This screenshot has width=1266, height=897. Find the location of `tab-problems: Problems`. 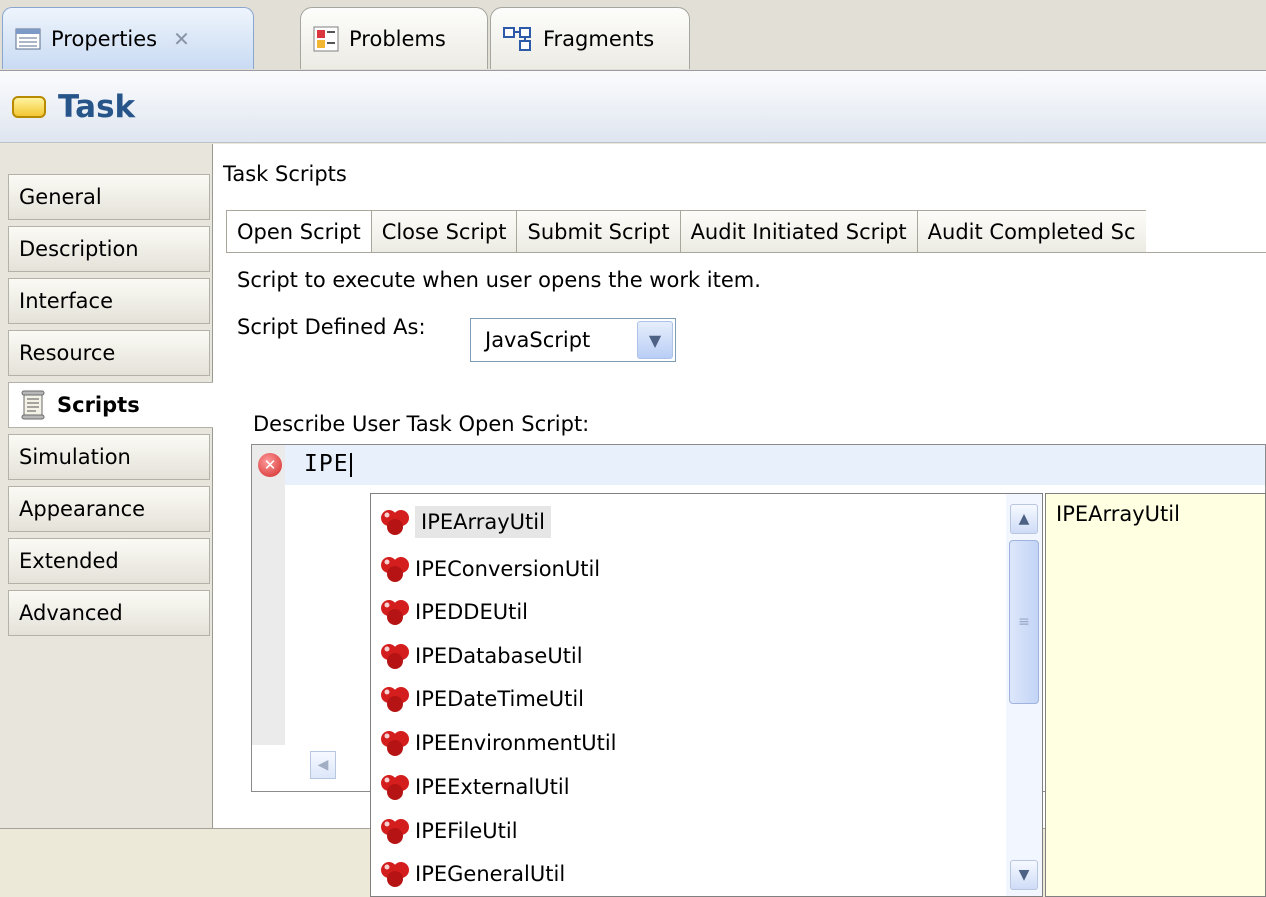

tab-problems: Problems is located at coordinates (394, 38).